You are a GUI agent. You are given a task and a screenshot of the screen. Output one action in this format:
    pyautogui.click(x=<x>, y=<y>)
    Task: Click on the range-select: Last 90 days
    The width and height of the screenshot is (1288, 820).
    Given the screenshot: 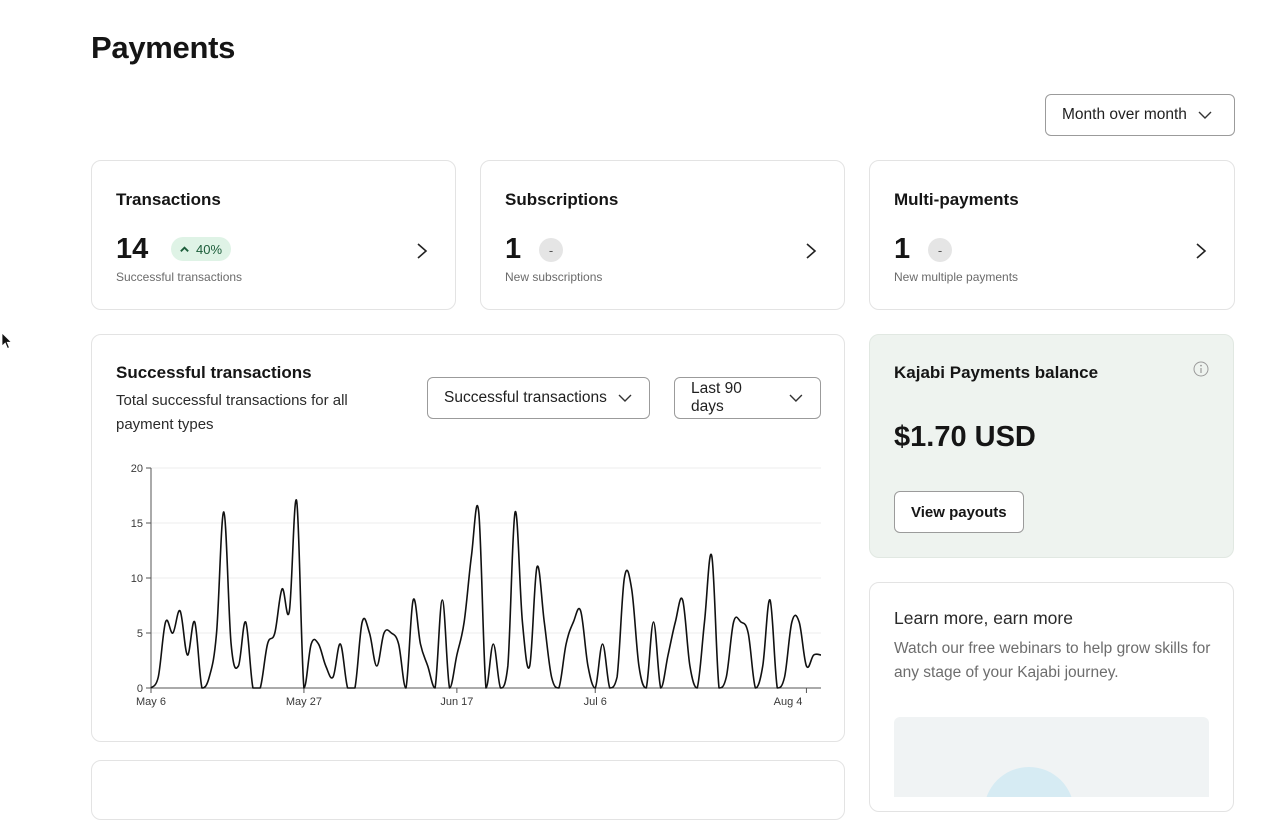 What is the action you would take?
    pyautogui.click(x=747, y=398)
    